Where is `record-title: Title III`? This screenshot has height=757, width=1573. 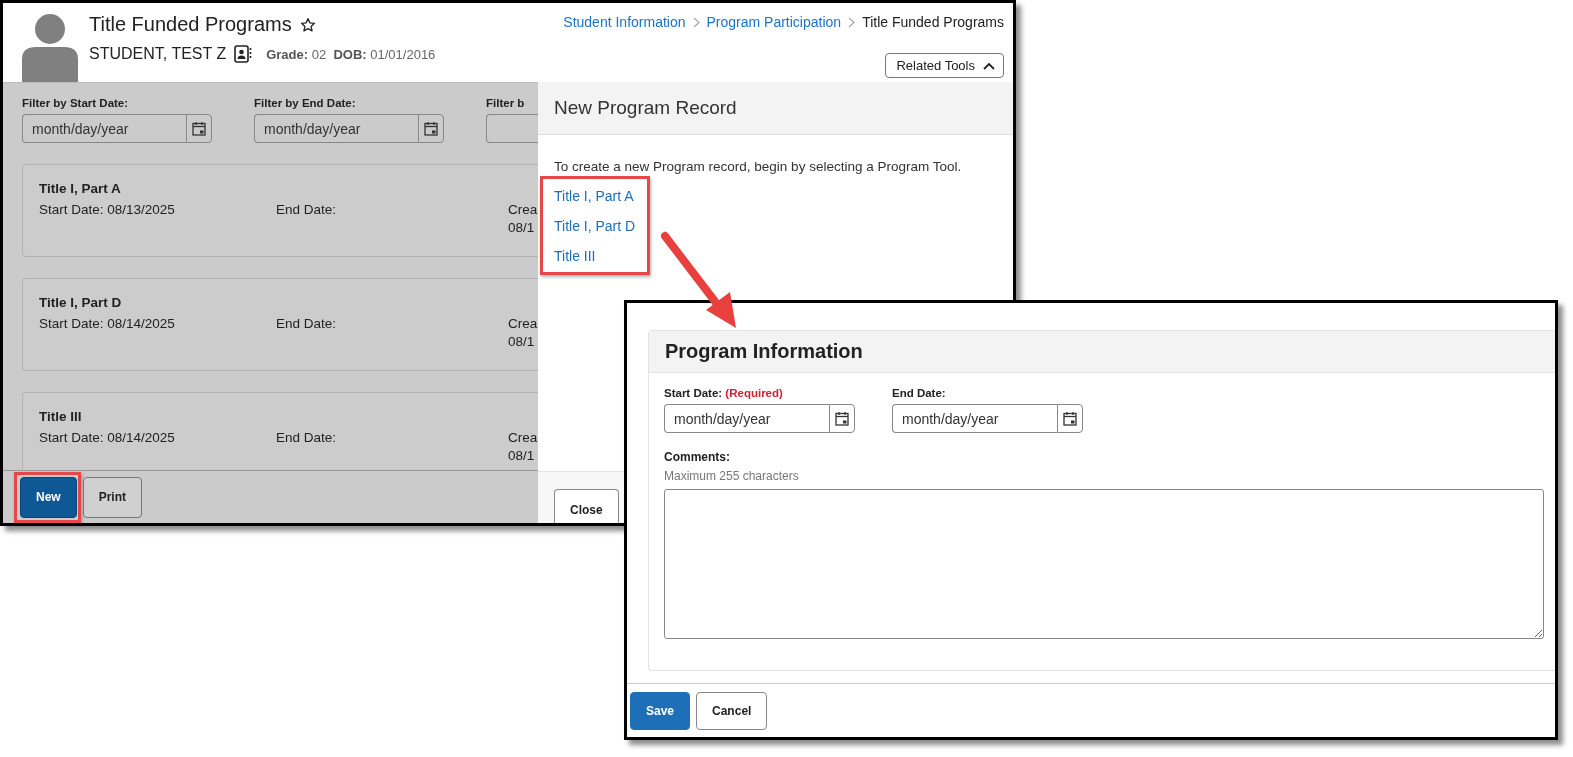 record-title: Title III is located at coordinates (61, 416).